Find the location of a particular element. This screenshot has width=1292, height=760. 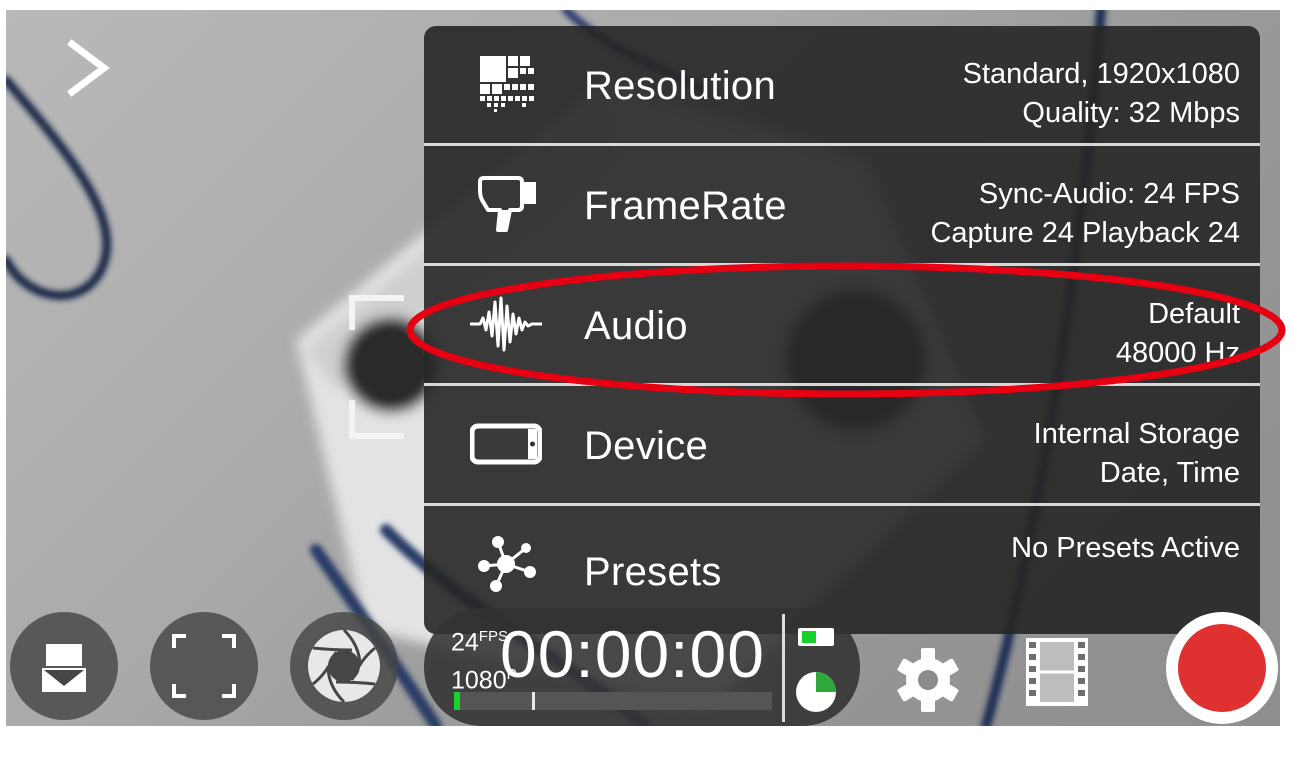

download-tray-icon is located at coordinates (64, 668).